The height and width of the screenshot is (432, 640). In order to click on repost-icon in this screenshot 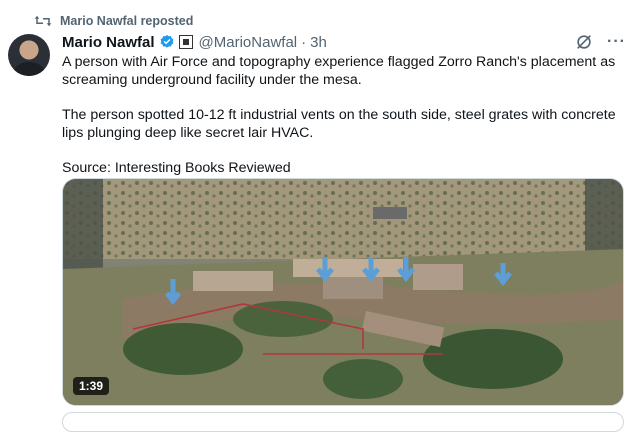, I will do `click(43, 21)`.